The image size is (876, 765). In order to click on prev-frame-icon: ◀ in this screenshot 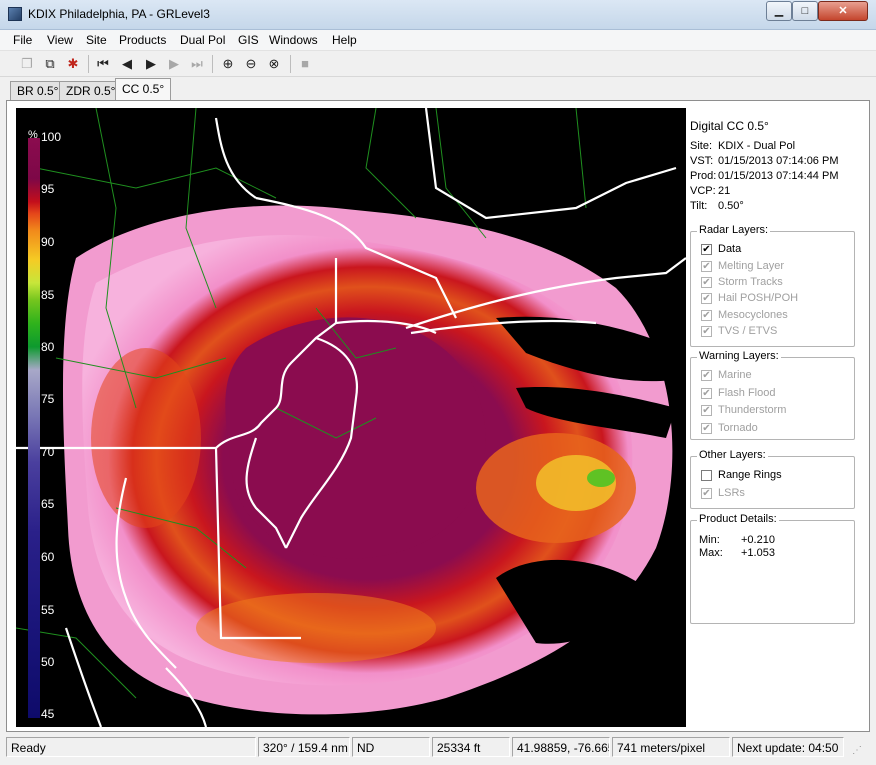, I will do `click(127, 64)`.